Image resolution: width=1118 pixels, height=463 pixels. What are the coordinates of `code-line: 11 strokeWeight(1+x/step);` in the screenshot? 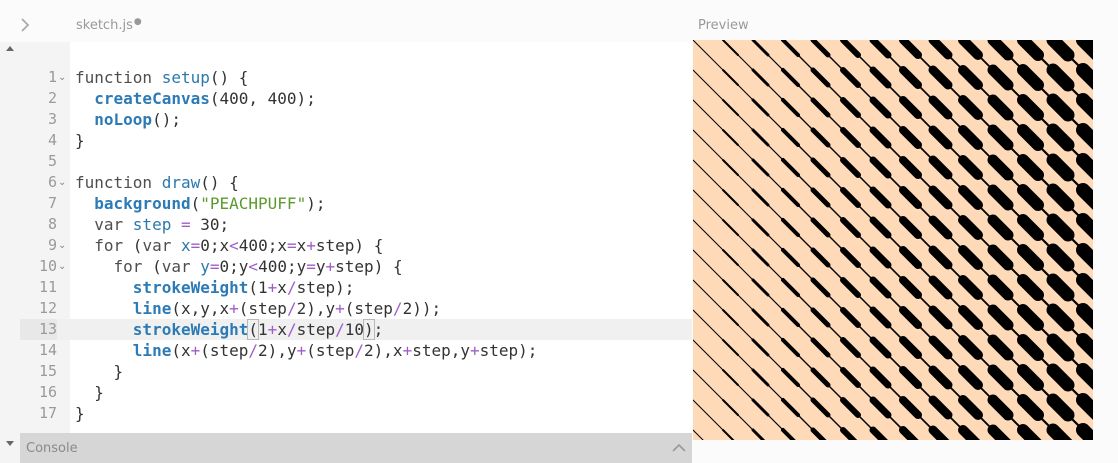 It's located at (356, 287).